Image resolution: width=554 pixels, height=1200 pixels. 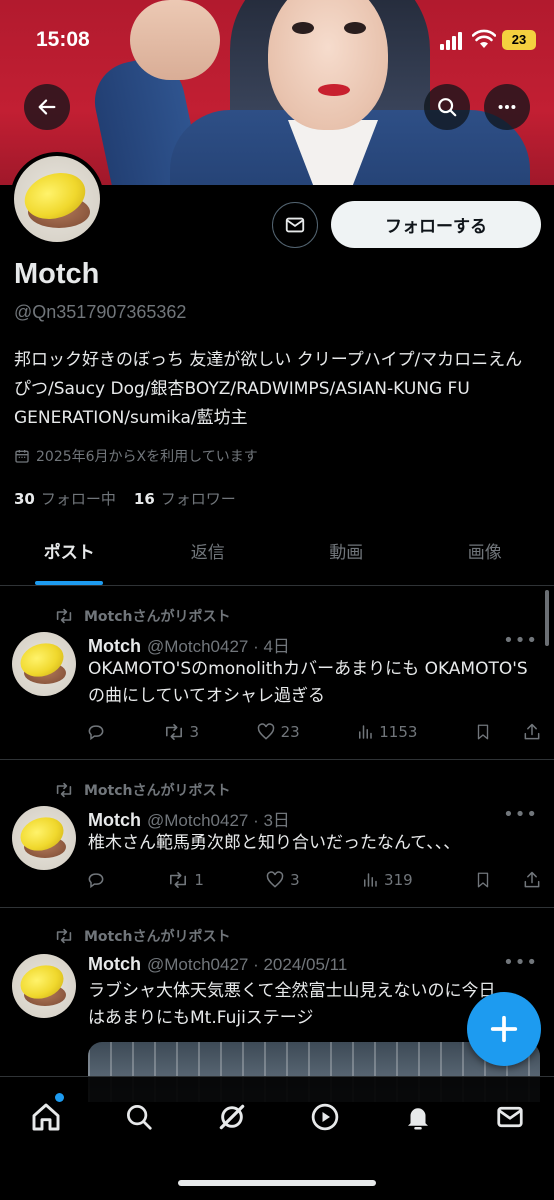 What do you see at coordinates (185, 498) in the screenshot?
I see `followers-link: 16 フォロワー` at bounding box center [185, 498].